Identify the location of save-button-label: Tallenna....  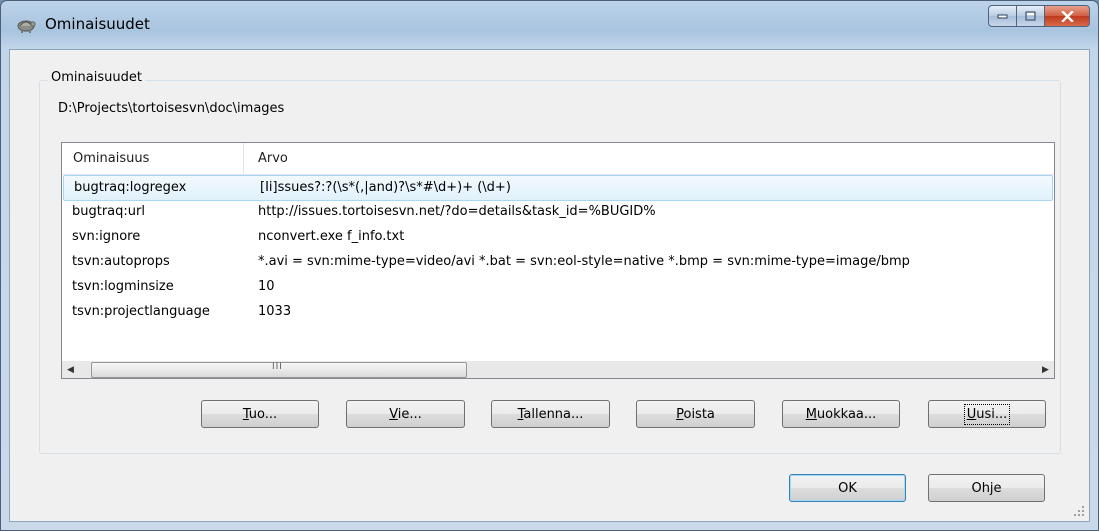
(550, 414).